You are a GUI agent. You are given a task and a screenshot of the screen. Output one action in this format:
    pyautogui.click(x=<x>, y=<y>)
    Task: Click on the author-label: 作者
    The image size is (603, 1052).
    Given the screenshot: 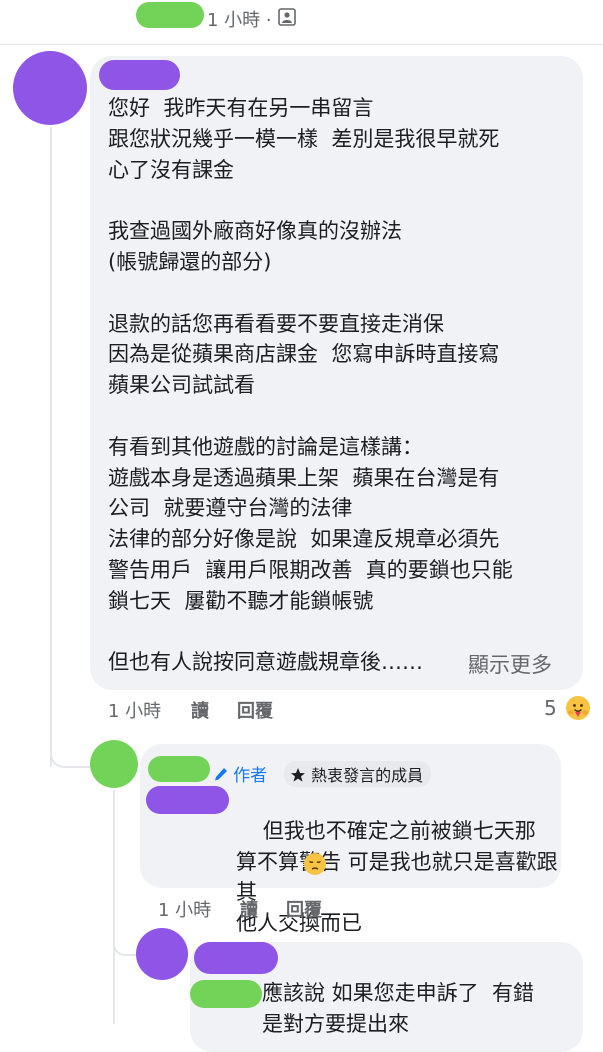 What is the action you would take?
    pyautogui.click(x=250, y=776)
    